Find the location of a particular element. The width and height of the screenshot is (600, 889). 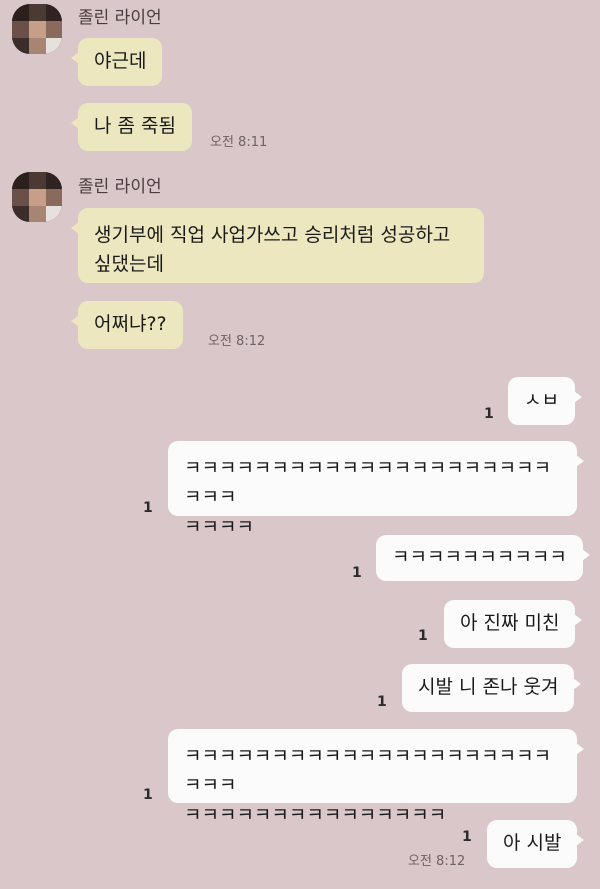

message-bubble: 시발 니 존나 웃겨 is located at coordinates (492, 688).